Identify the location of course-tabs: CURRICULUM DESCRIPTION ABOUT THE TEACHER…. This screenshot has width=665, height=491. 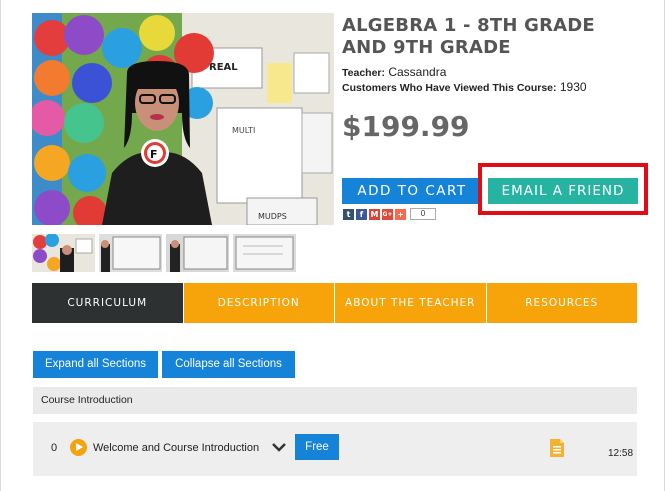
(334, 303).